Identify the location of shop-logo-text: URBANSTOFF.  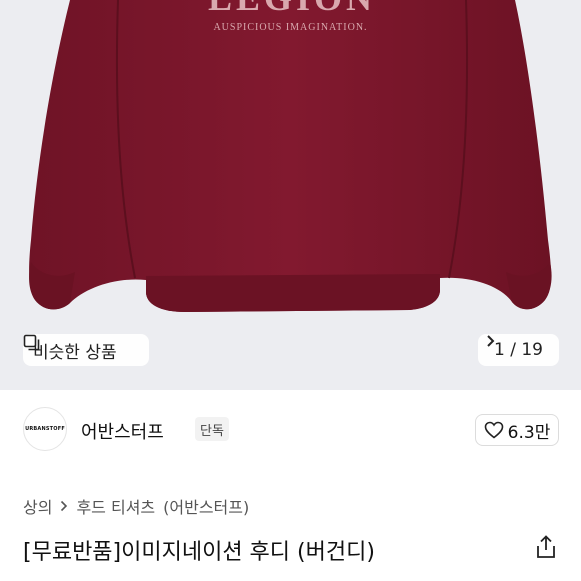
(45, 429).